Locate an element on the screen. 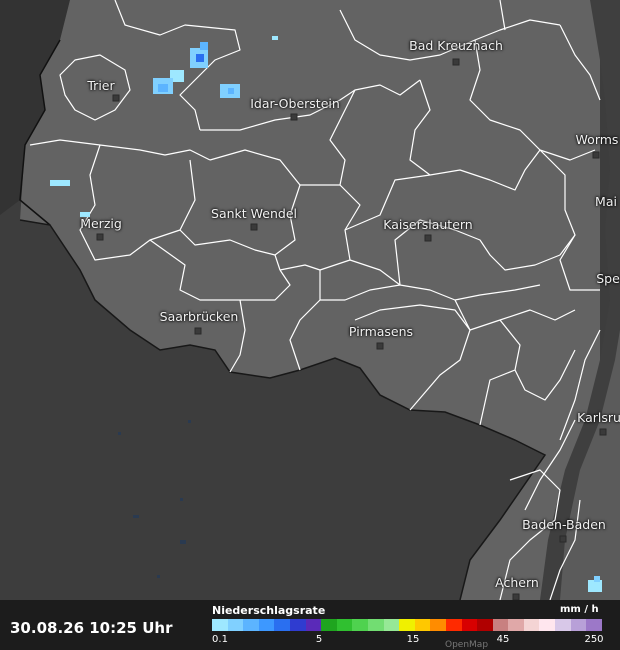 The image size is (620, 650). city-dot-bad-kreuznach is located at coordinates (456, 62).